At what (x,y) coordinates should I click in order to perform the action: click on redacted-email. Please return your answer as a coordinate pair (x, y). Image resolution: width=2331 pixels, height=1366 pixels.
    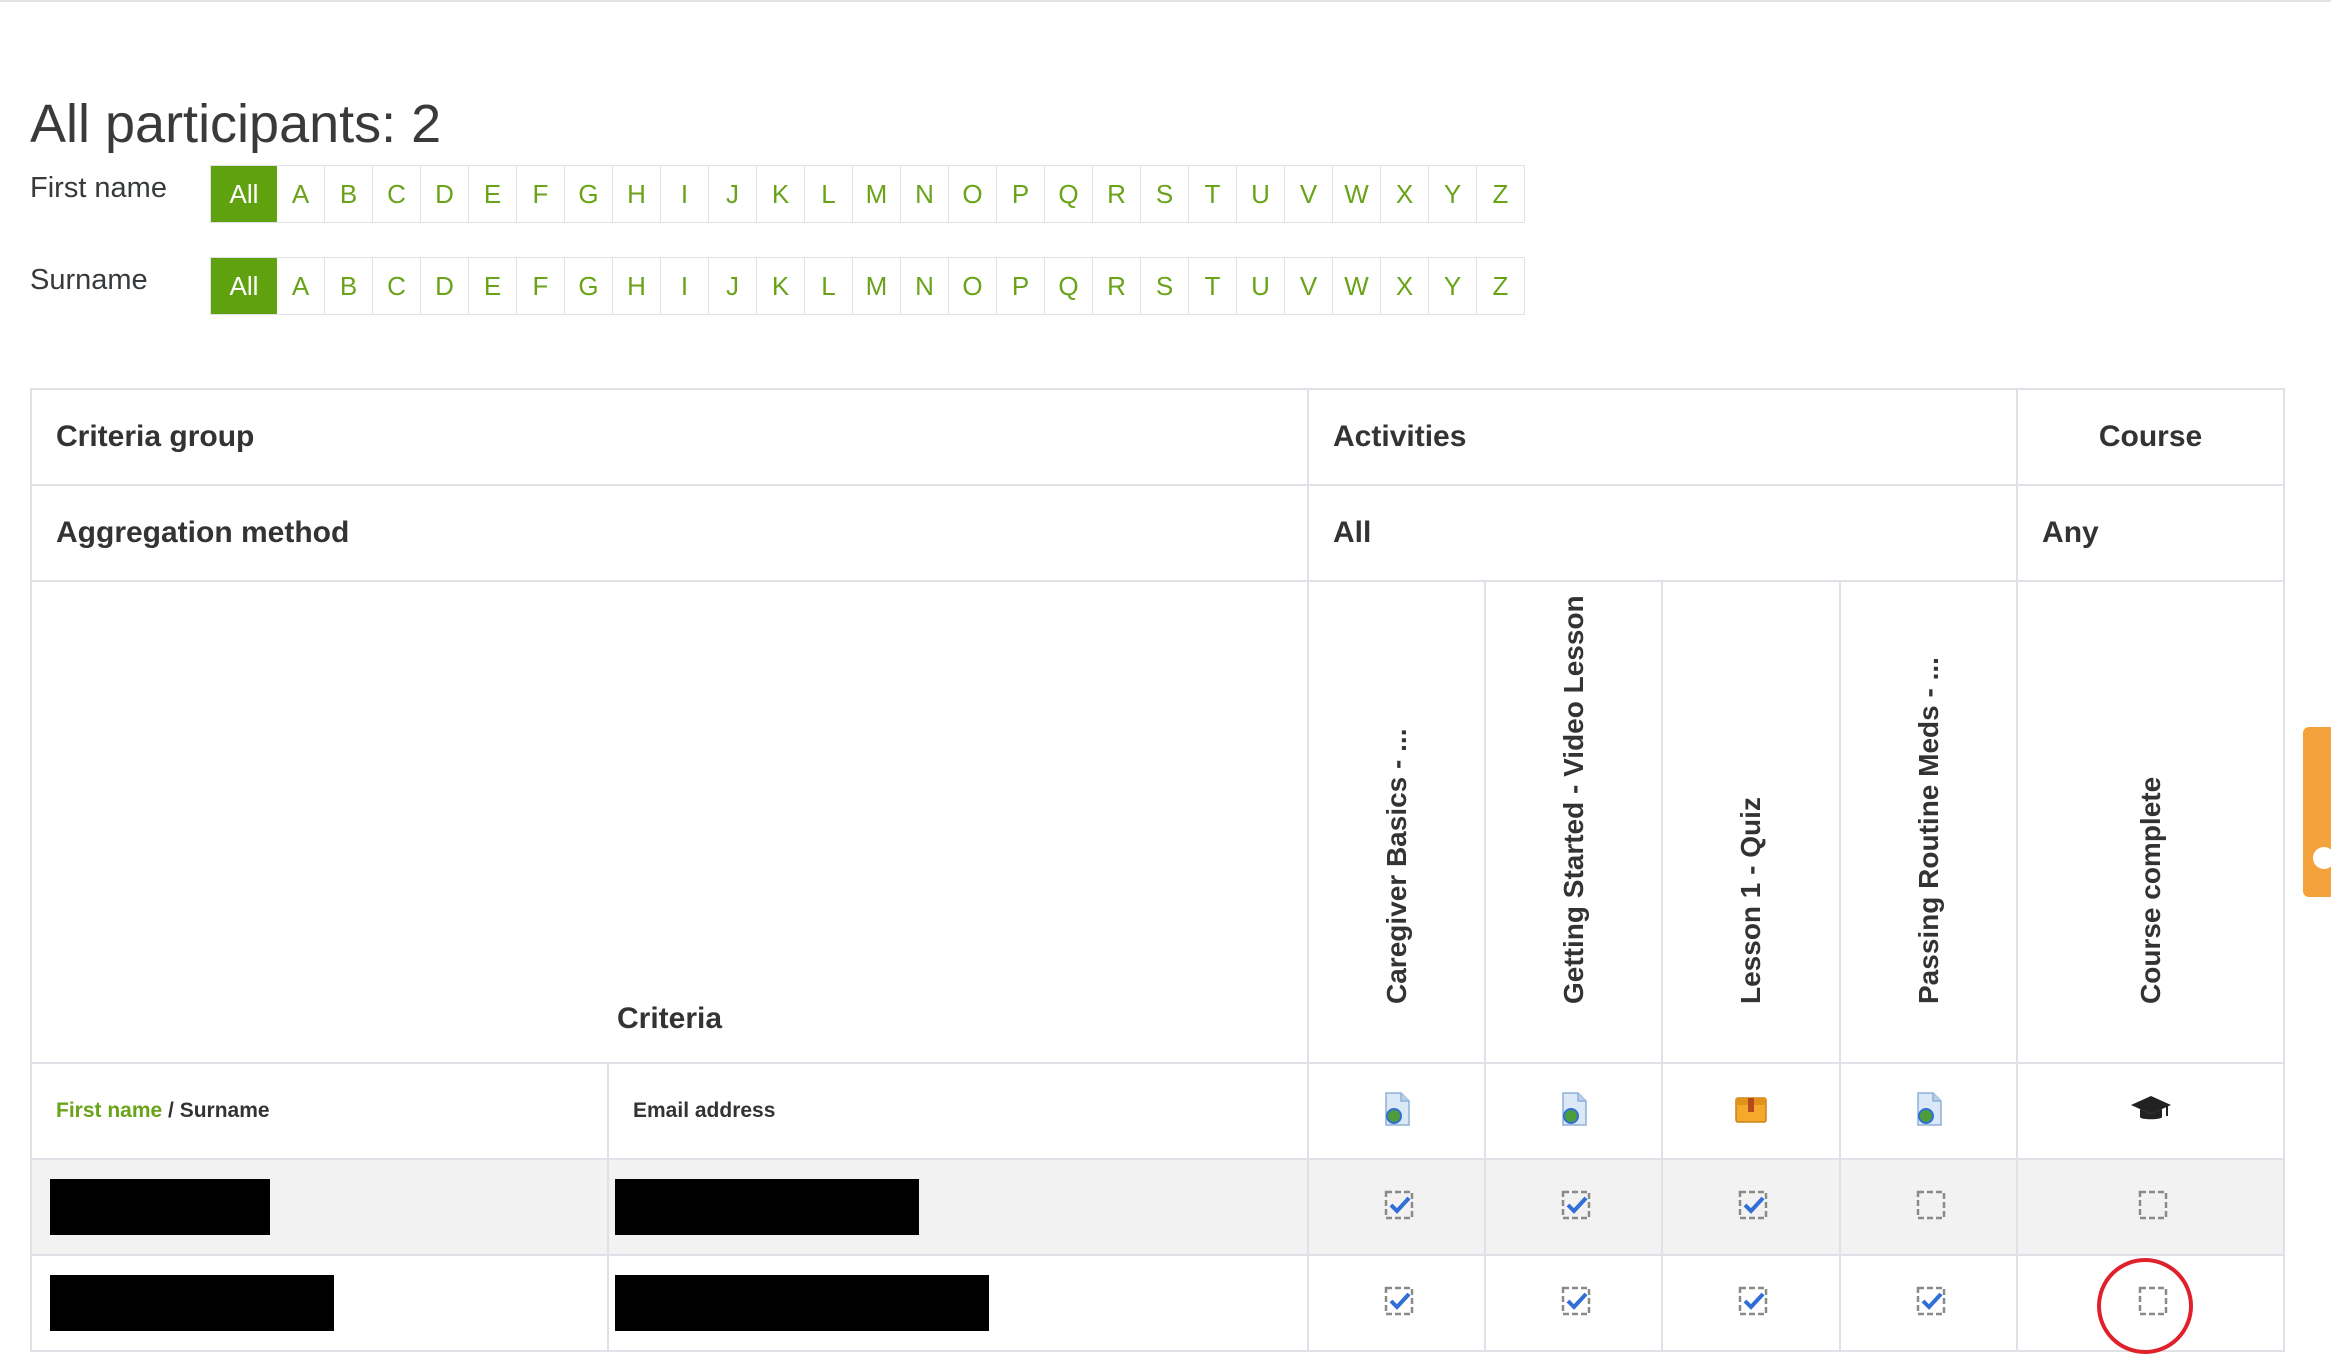
    Looking at the image, I should click on (767, 1207).